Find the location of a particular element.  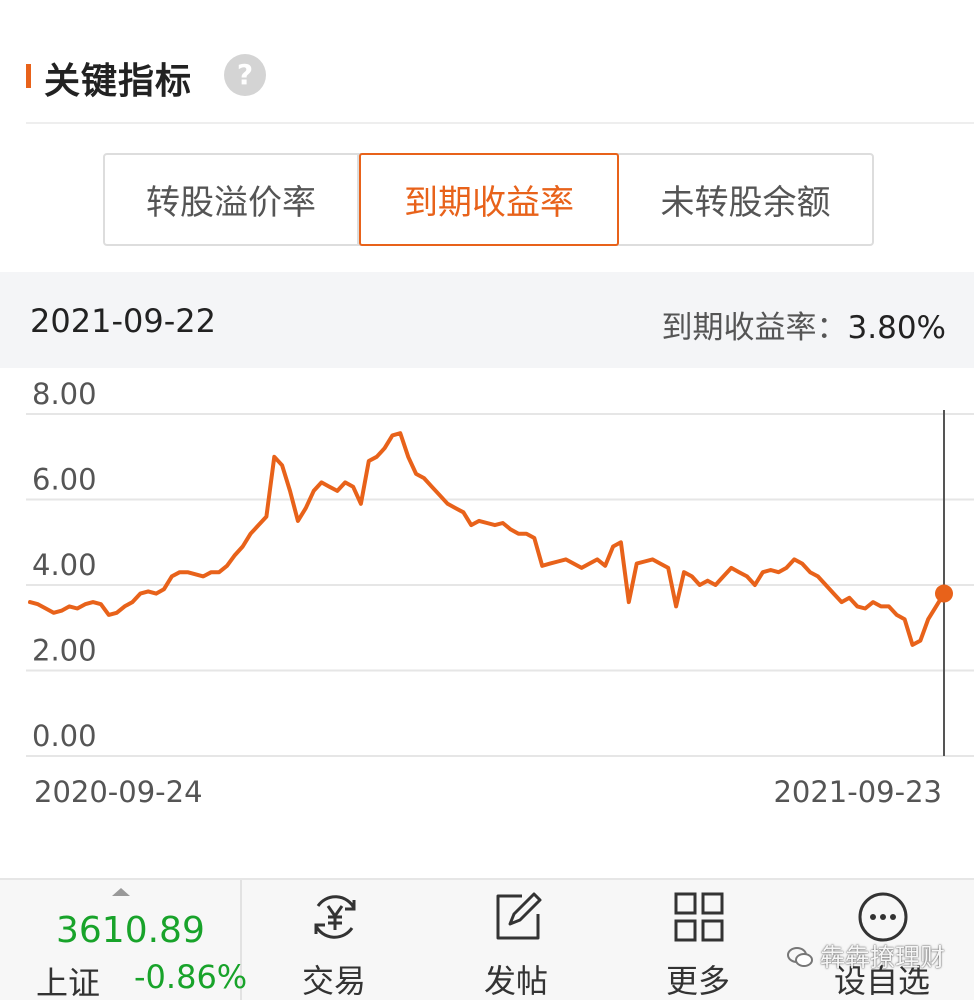

metric-value: 3.80% is located at coordinates (896, 328).